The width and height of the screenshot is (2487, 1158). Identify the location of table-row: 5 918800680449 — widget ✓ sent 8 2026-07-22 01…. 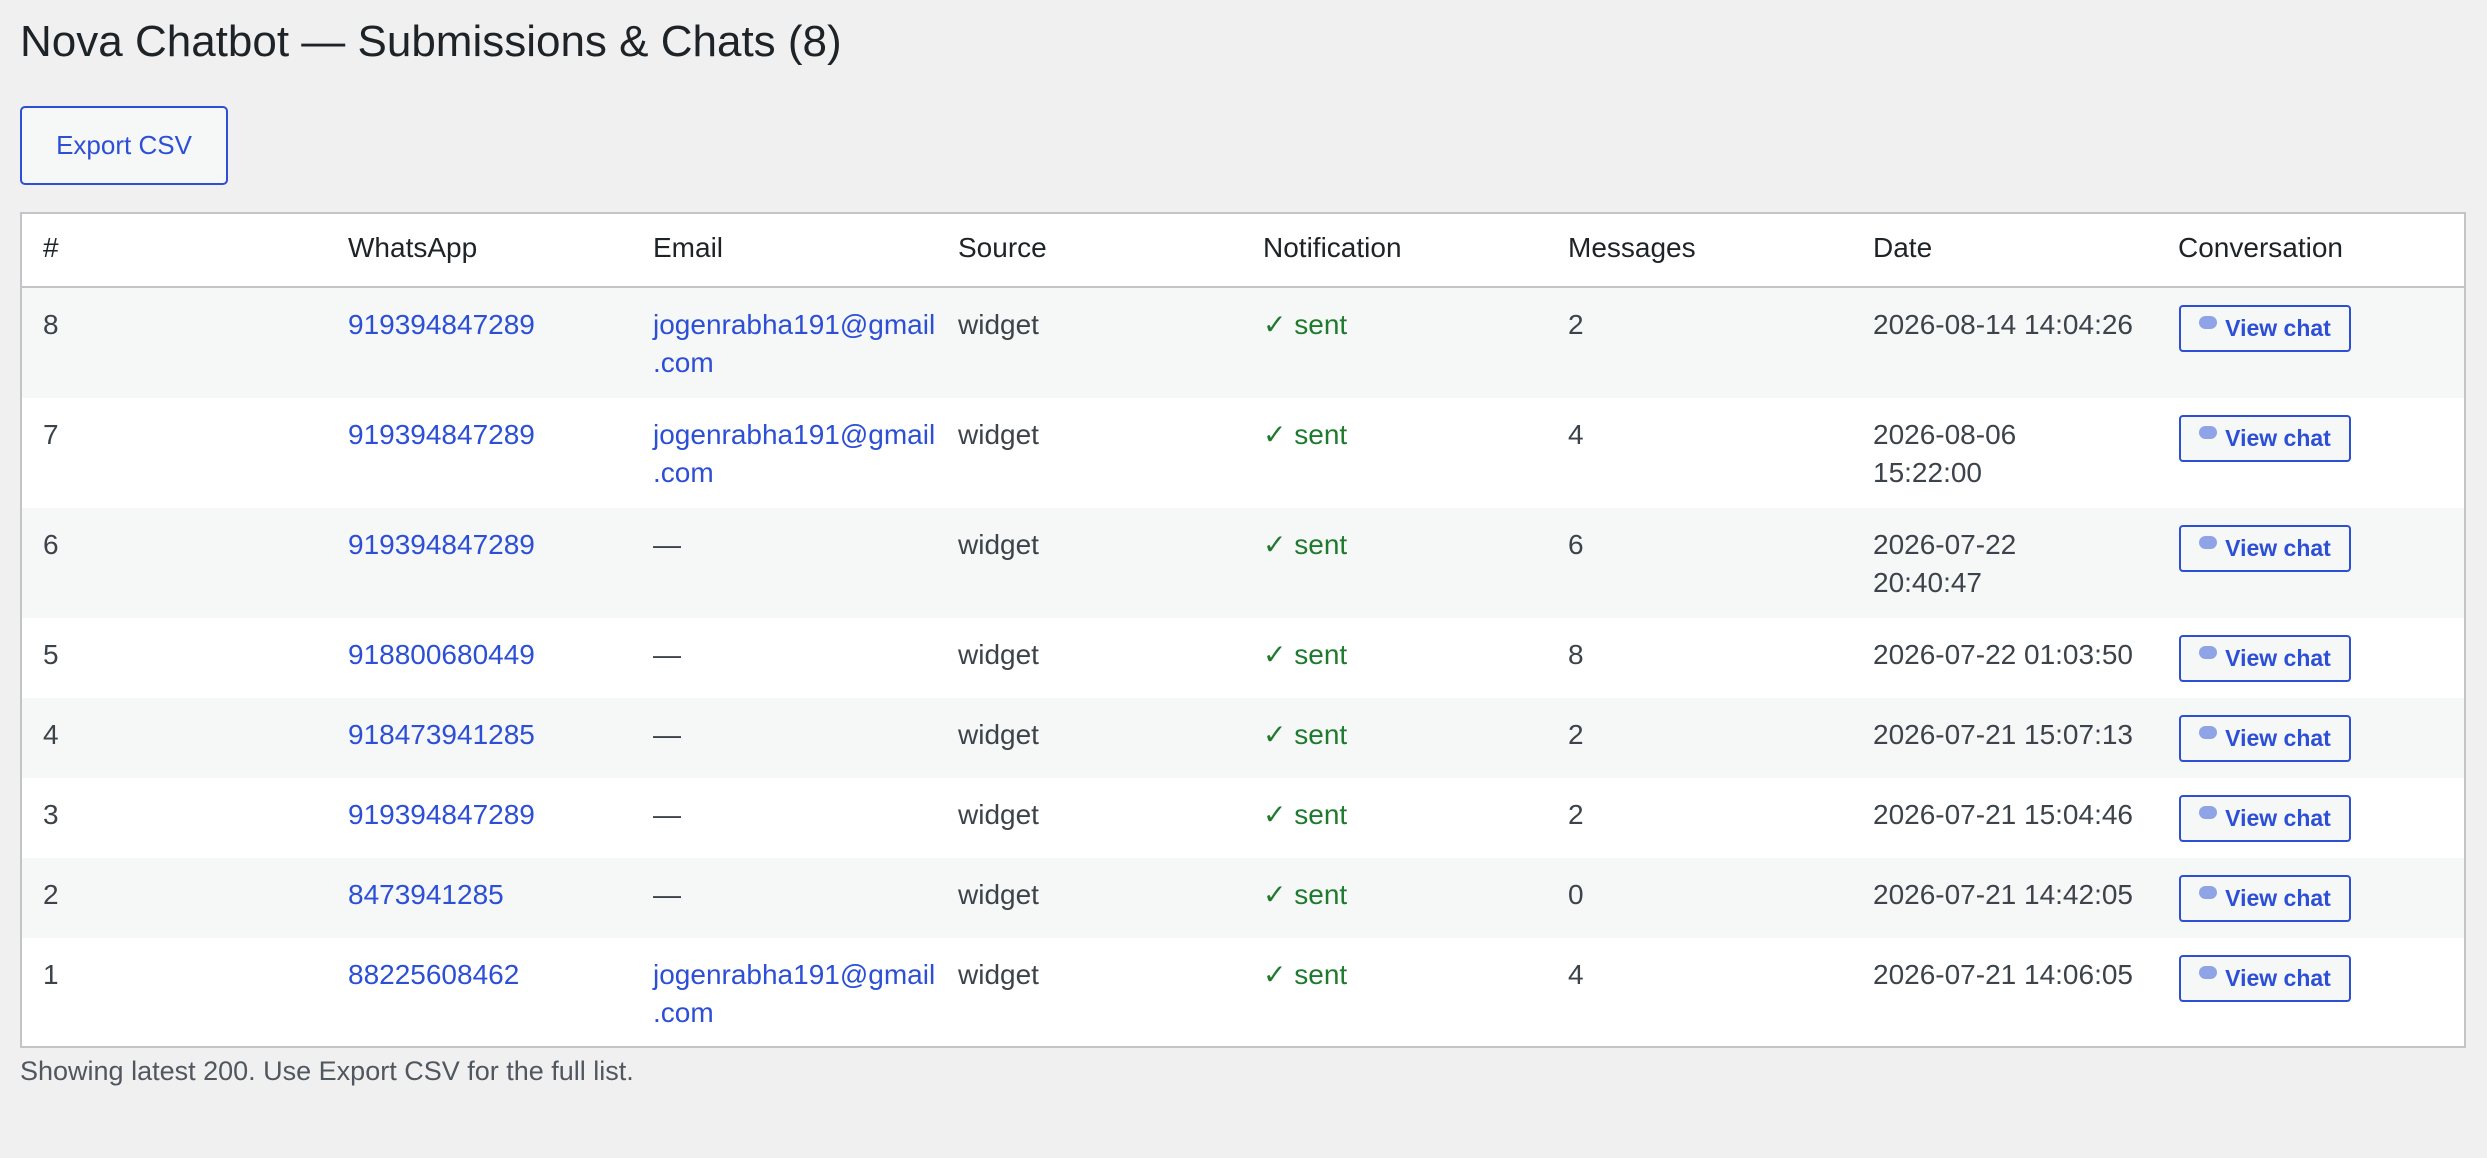
(1243, 658).